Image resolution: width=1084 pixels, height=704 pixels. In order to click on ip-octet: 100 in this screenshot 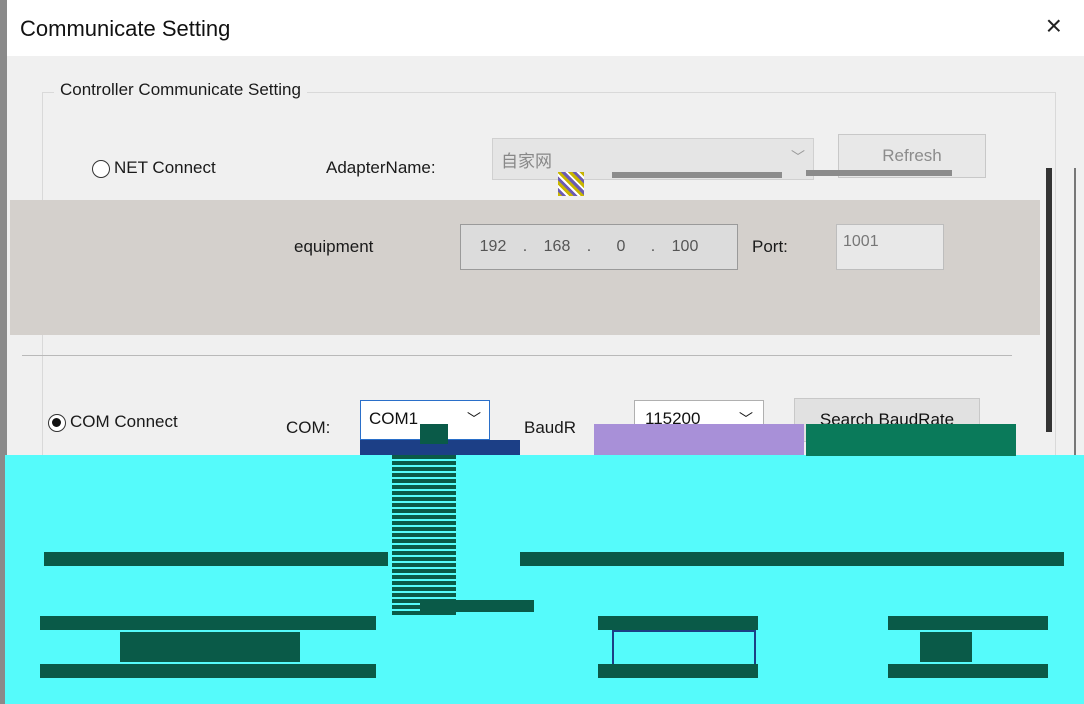, I will do `click(685, 246)`.